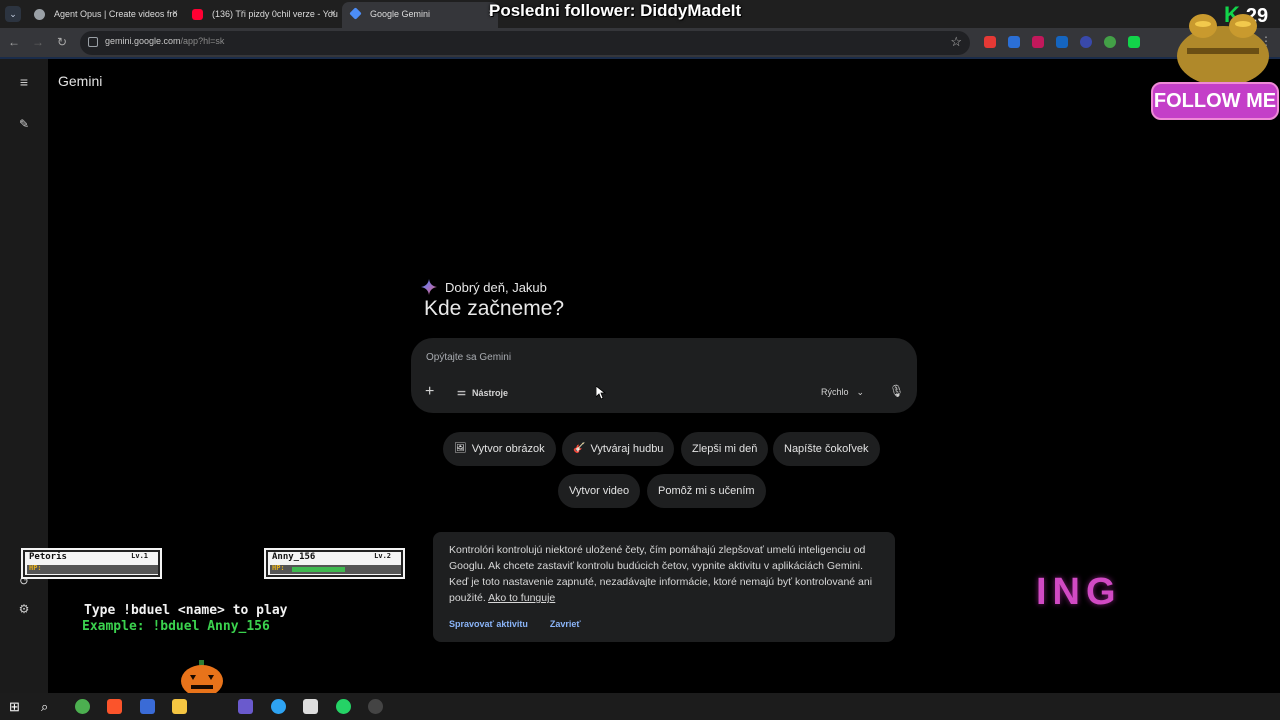 The width and height of the screenshot is (1280, 720). Describe the element at coordinates (429, 392) in the screenshot. I see `add-file-button: +` at that location.